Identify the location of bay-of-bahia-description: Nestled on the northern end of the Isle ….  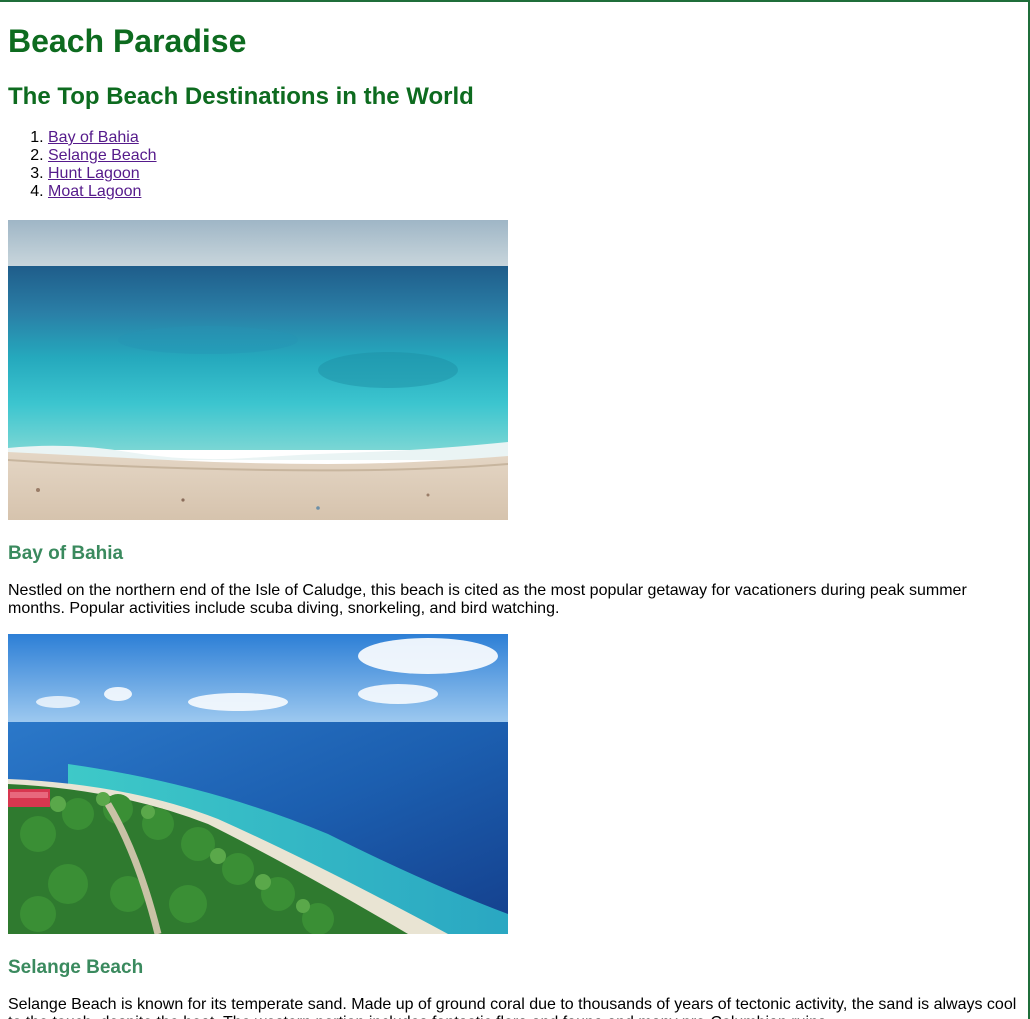
(487, 599).